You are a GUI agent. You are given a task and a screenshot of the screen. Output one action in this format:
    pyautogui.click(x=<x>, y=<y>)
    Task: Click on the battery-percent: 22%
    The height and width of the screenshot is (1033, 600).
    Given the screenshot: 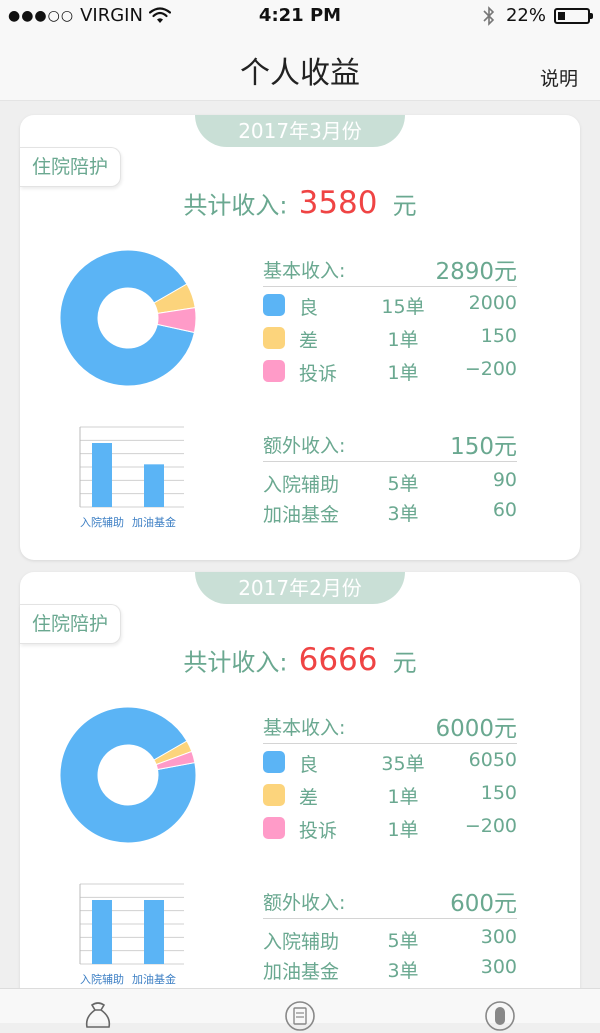 What is the action you would take?
    pyautogui.click(x=525, y=15)
    